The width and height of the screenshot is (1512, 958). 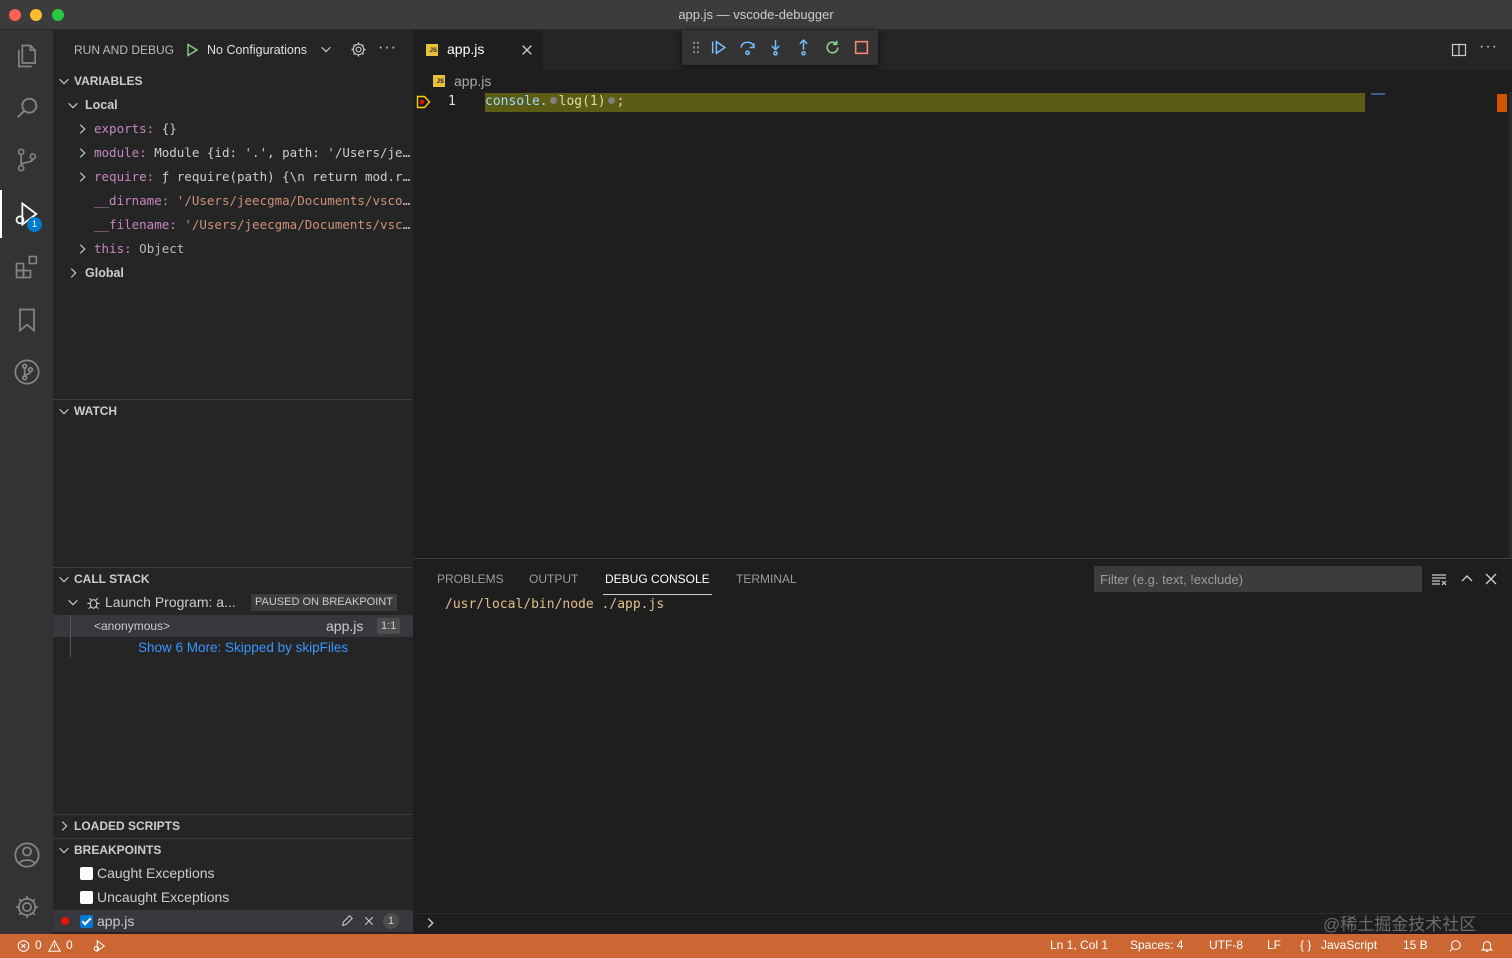 What do you see at coordinates (233, 578) in the screenshot?
I see `call-stack-section-header: CALL STACK` at bounding box center [233, 578].